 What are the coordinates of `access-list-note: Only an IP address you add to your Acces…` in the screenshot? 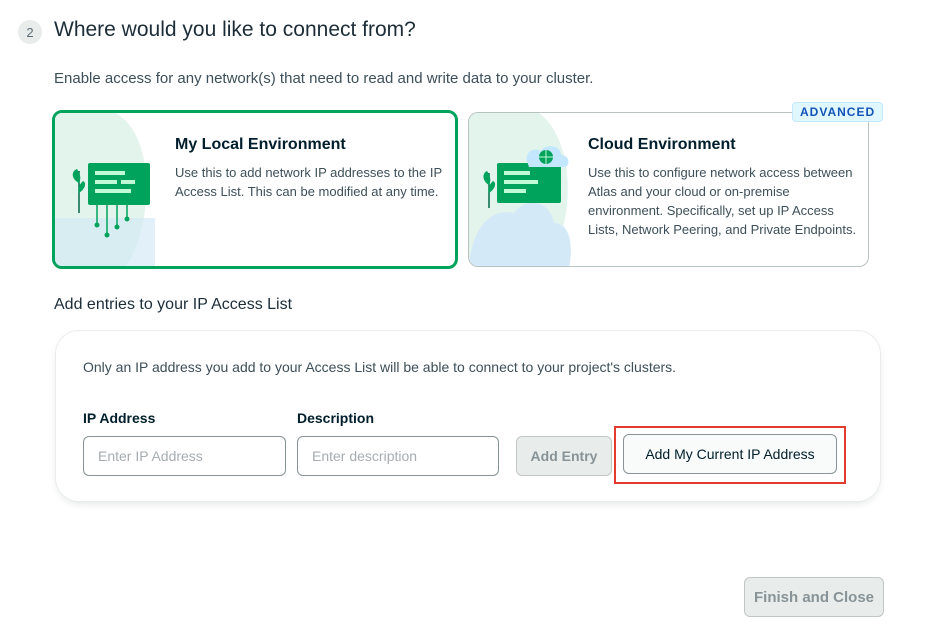 It's located at (380, 367).